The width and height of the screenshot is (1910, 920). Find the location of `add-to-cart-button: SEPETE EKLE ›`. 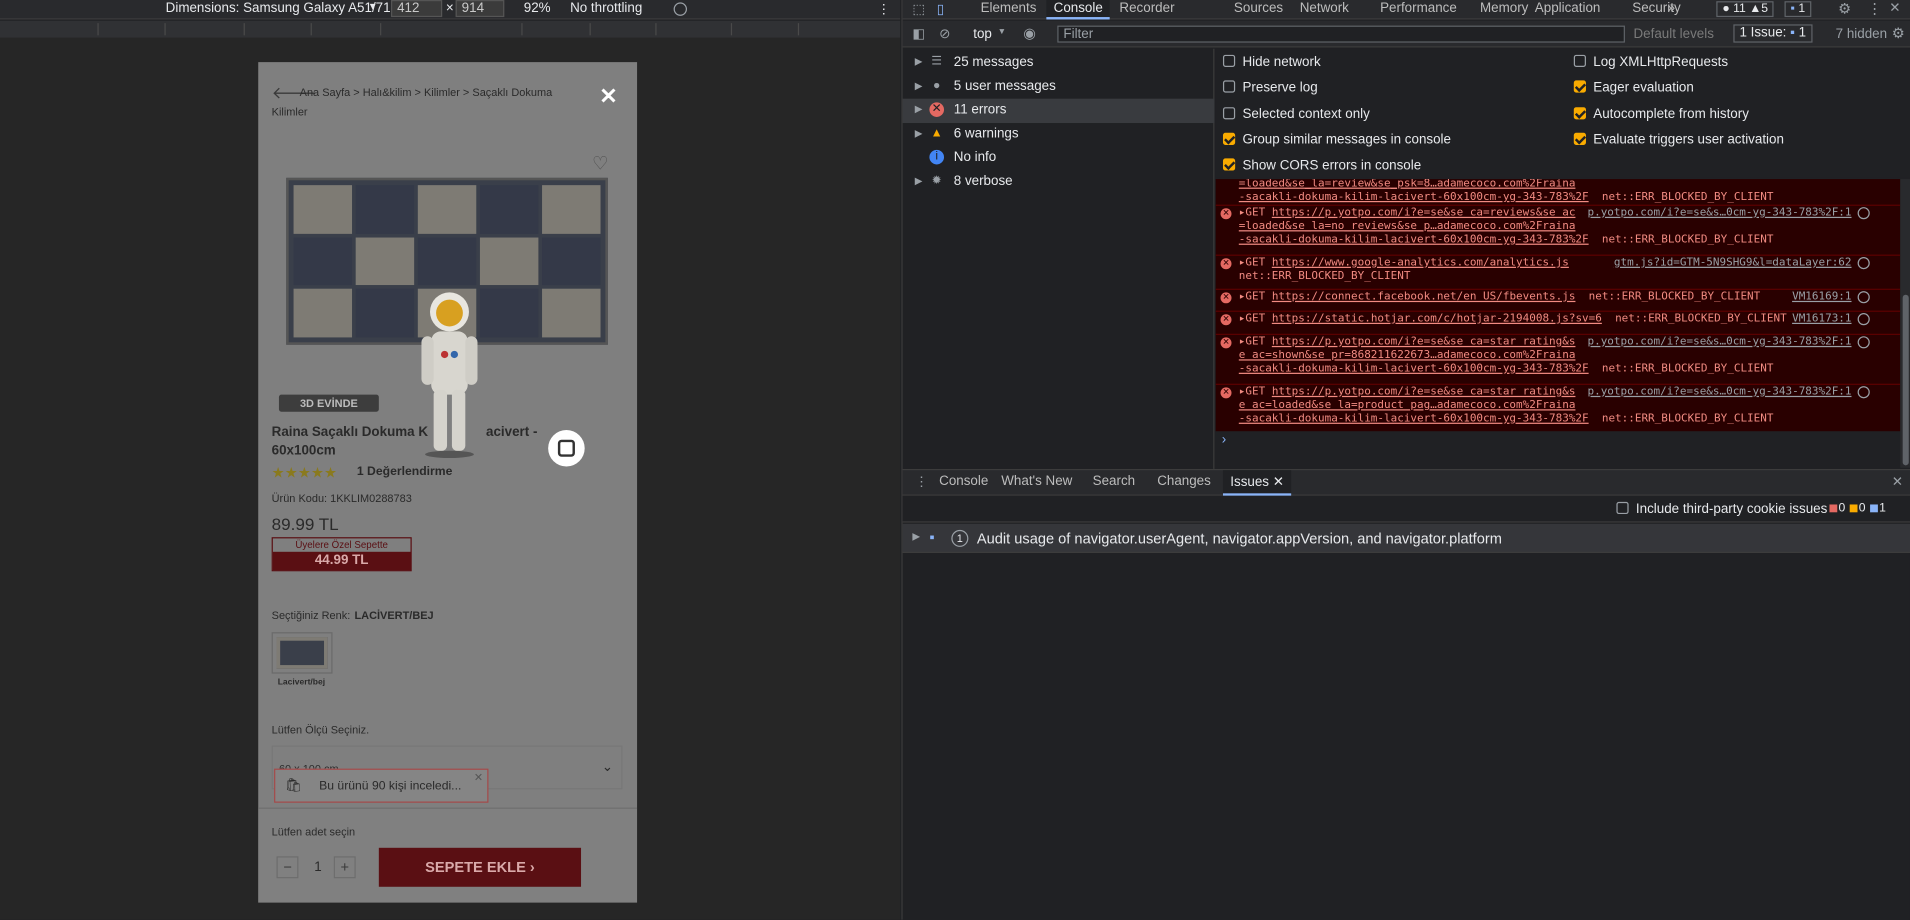

add-to-cart-button: SEPETE EKLE › is located at coordinates (480, 867).